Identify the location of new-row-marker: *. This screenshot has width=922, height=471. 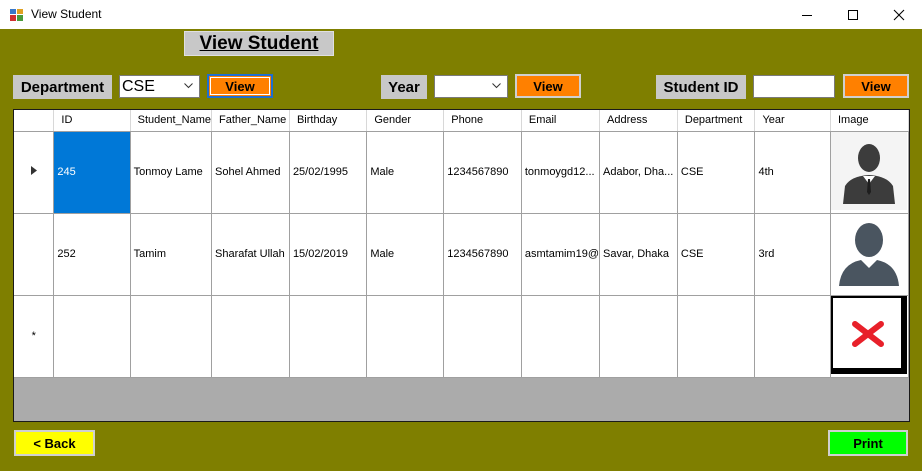
(33, 336).